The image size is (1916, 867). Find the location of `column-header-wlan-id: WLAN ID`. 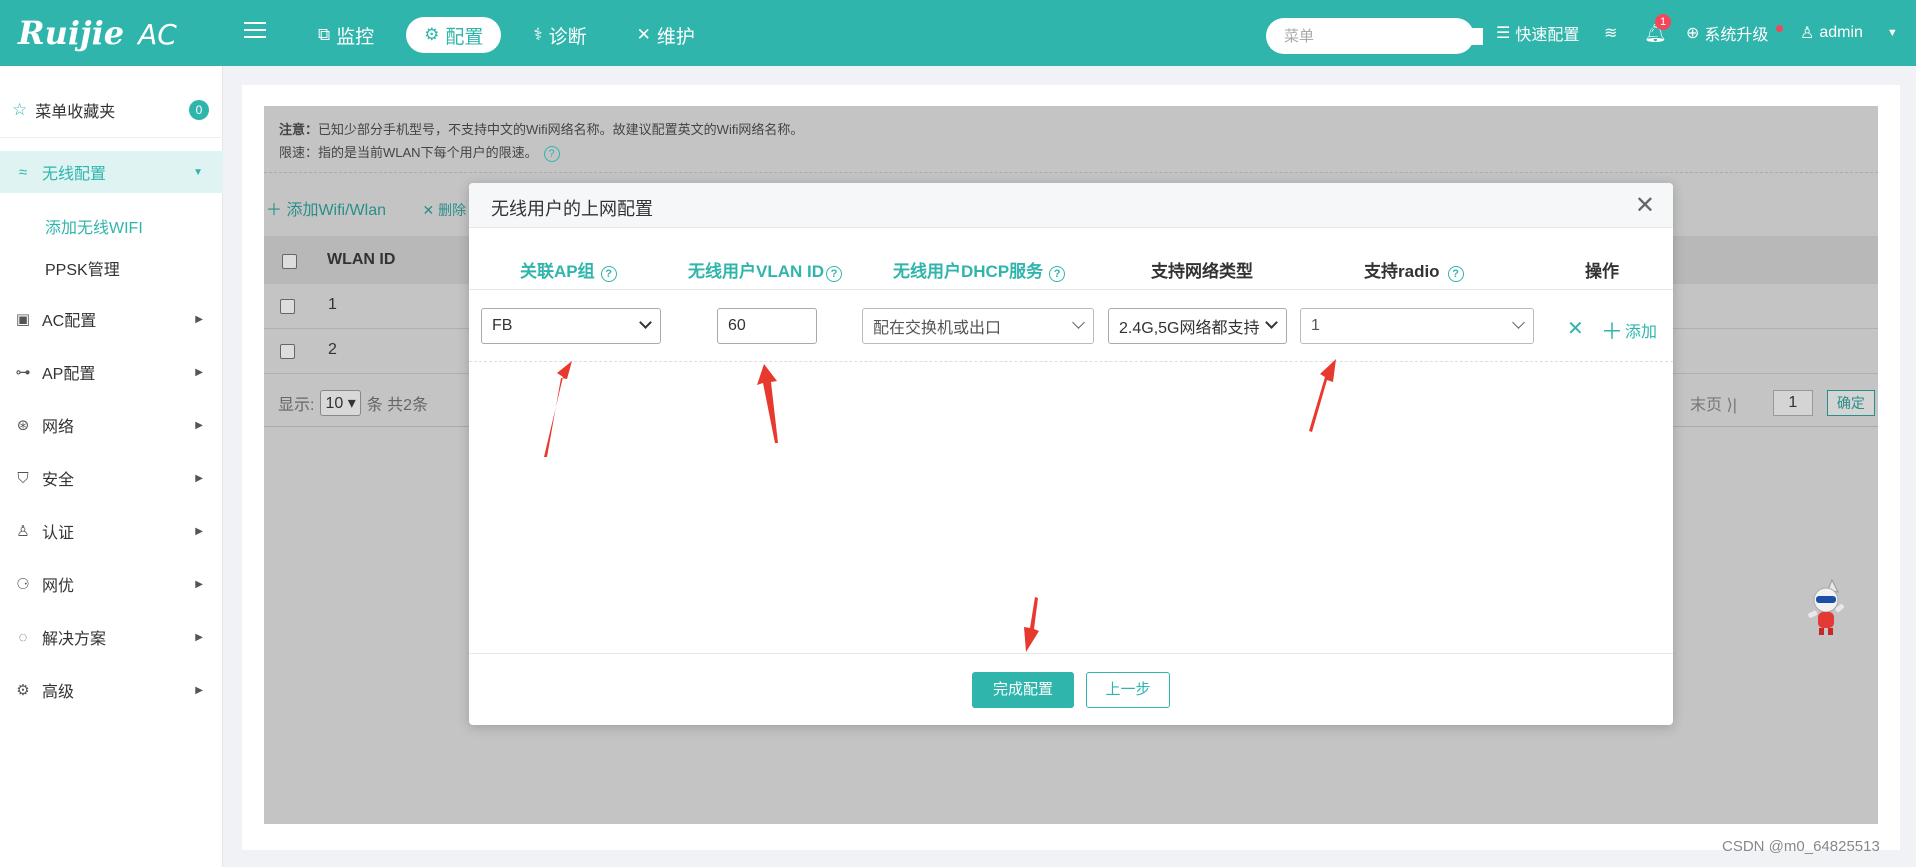

column-header-wlan-id: WLAN ID is located at coordinates (361, 259).